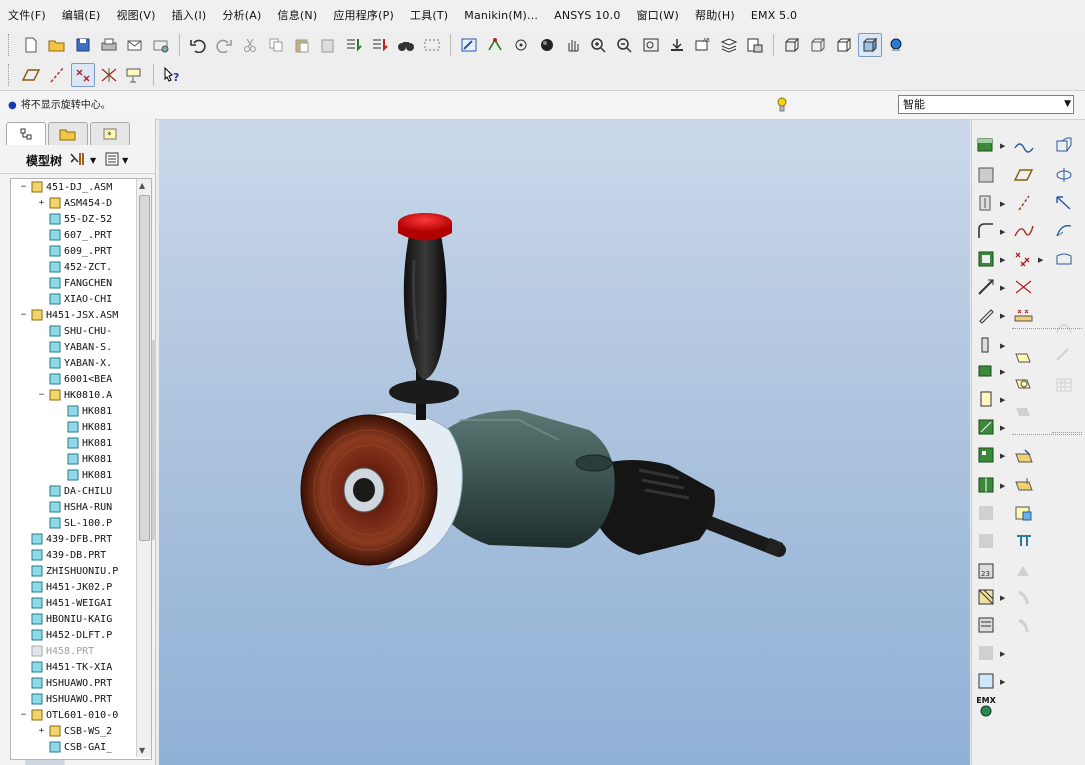  What do you see at coordinates (729, 45) in the screenshot?
I see `layers-button` at bounding box center [729, 45].